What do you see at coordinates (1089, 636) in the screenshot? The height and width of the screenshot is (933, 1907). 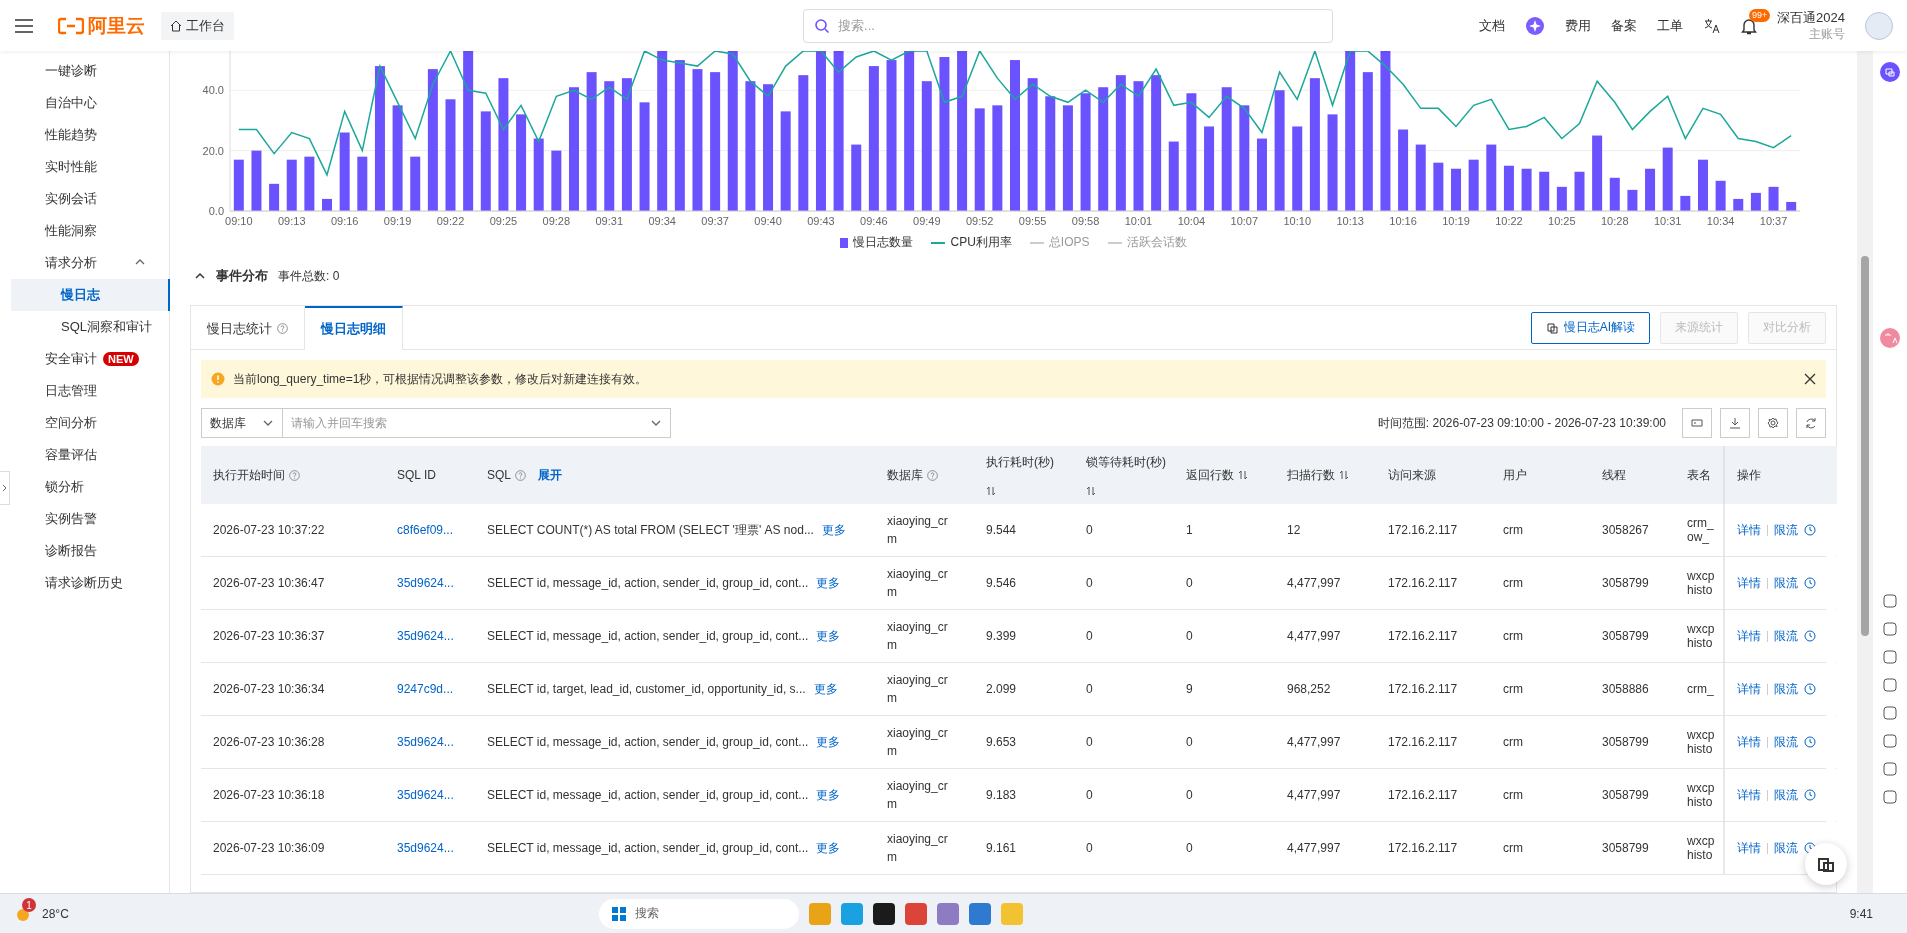 I see `table-cell: 0` at bounding box center [1089, 636].